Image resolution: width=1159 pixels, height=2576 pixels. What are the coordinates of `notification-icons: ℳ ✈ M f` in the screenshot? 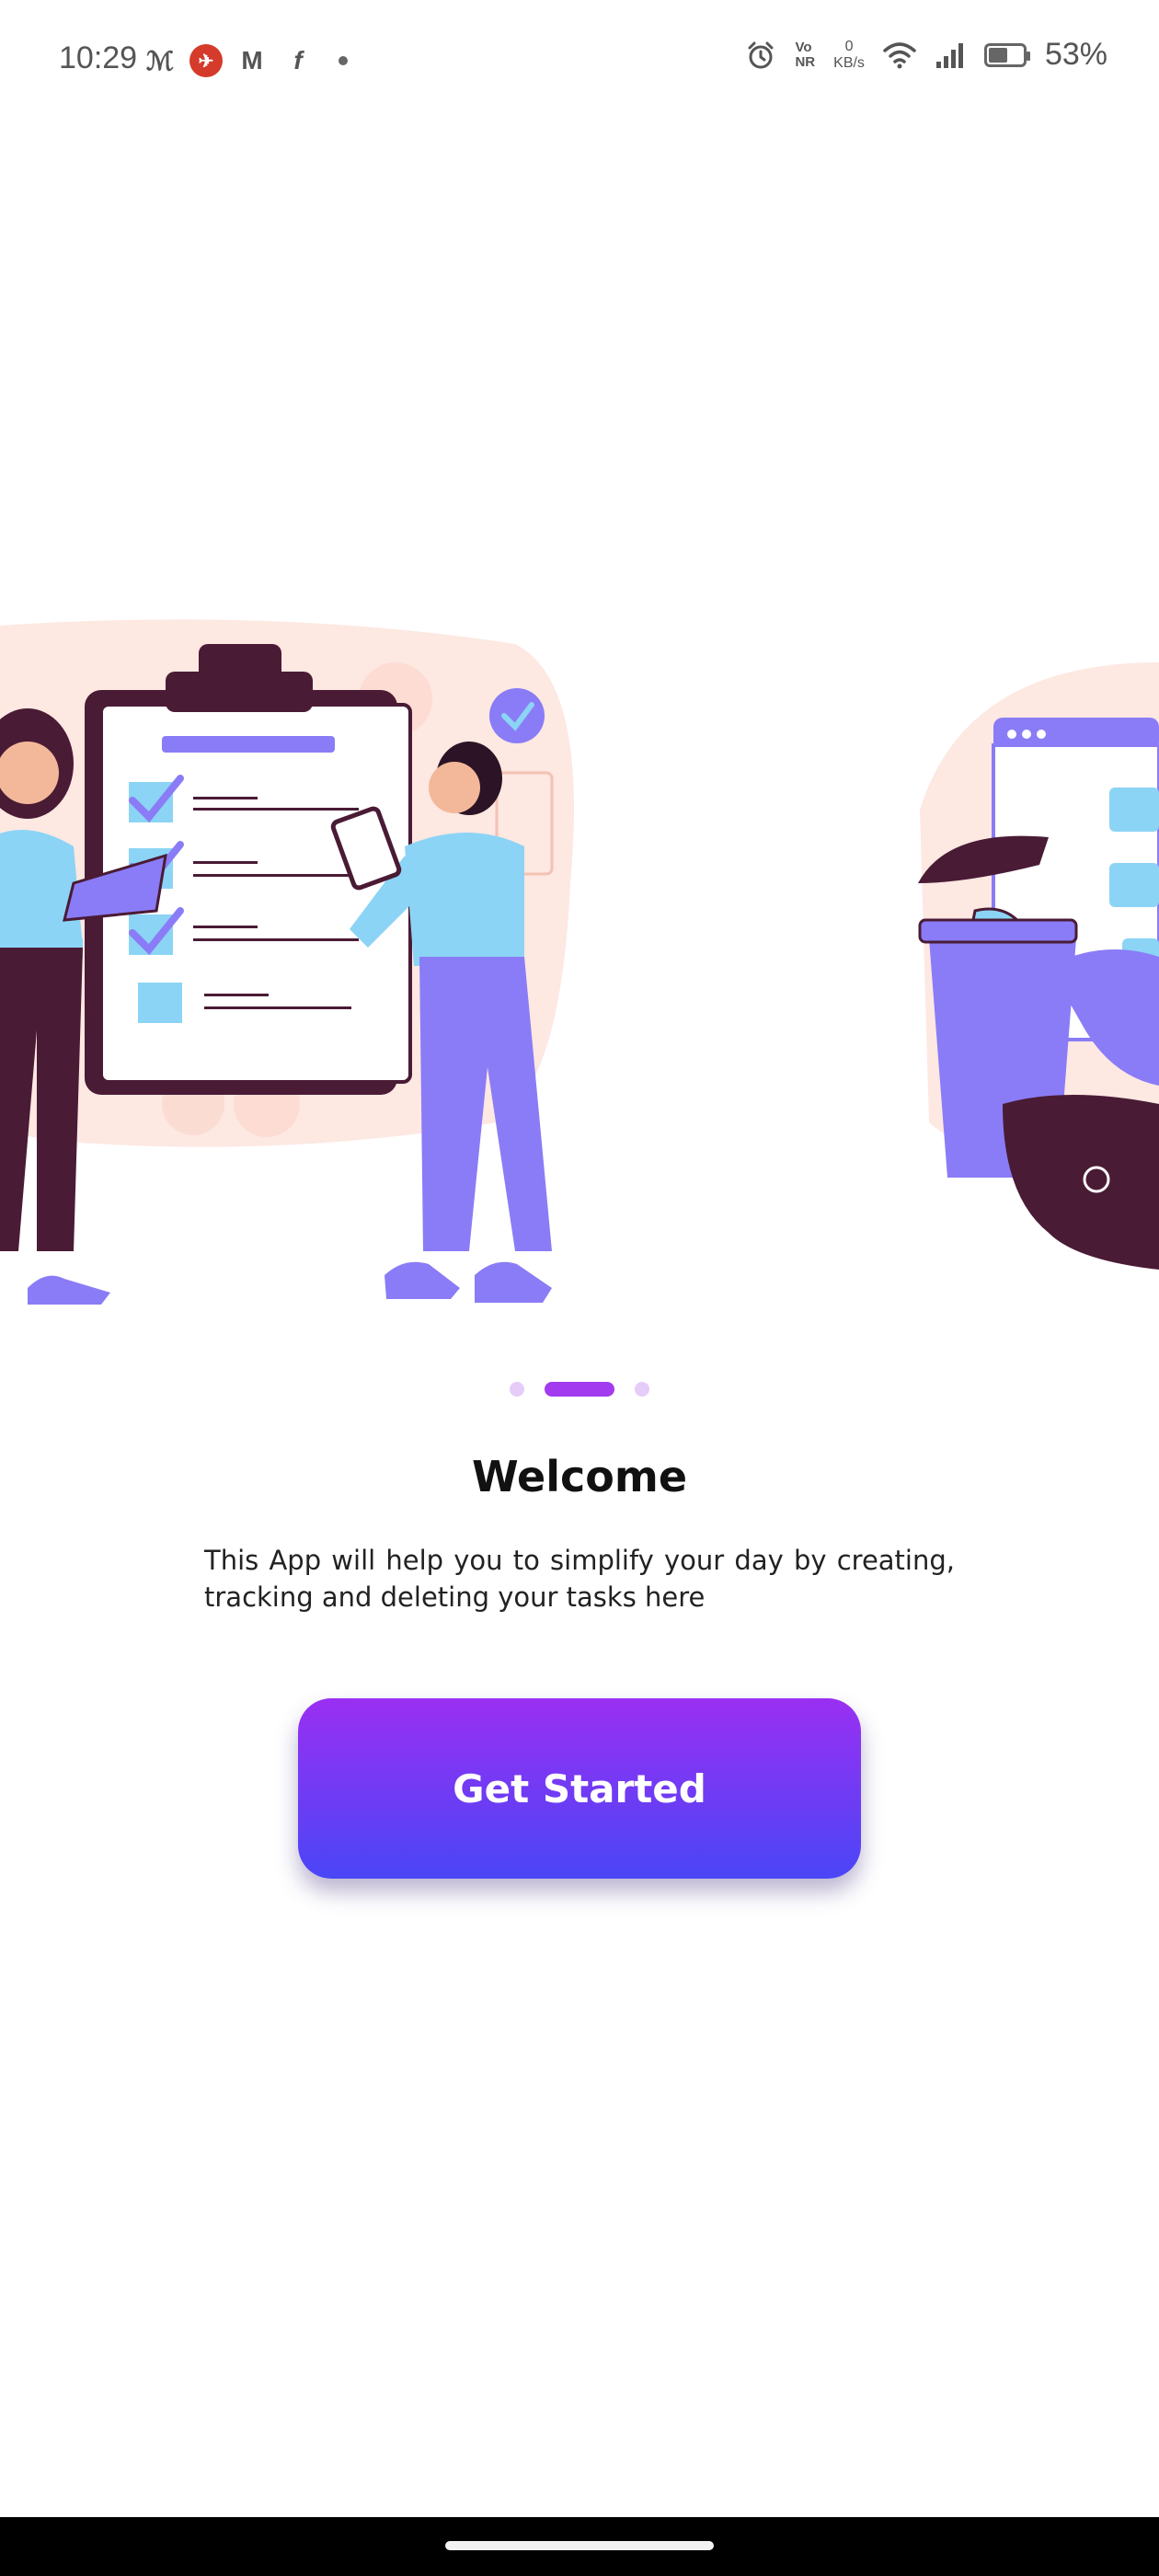 It's located at (245, 60).